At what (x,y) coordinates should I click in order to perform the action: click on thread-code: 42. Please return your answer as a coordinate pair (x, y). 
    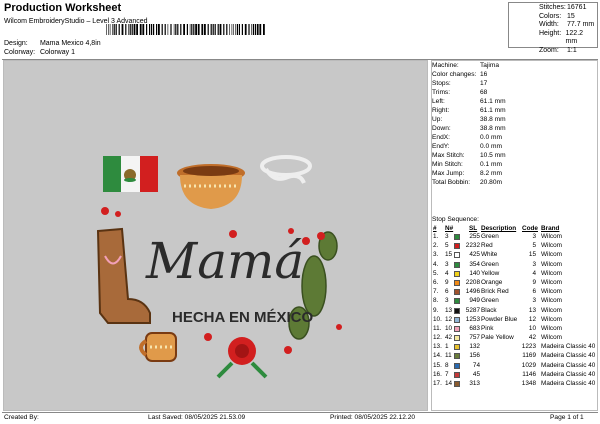
    Looking at the image, I should click on (532, 338).